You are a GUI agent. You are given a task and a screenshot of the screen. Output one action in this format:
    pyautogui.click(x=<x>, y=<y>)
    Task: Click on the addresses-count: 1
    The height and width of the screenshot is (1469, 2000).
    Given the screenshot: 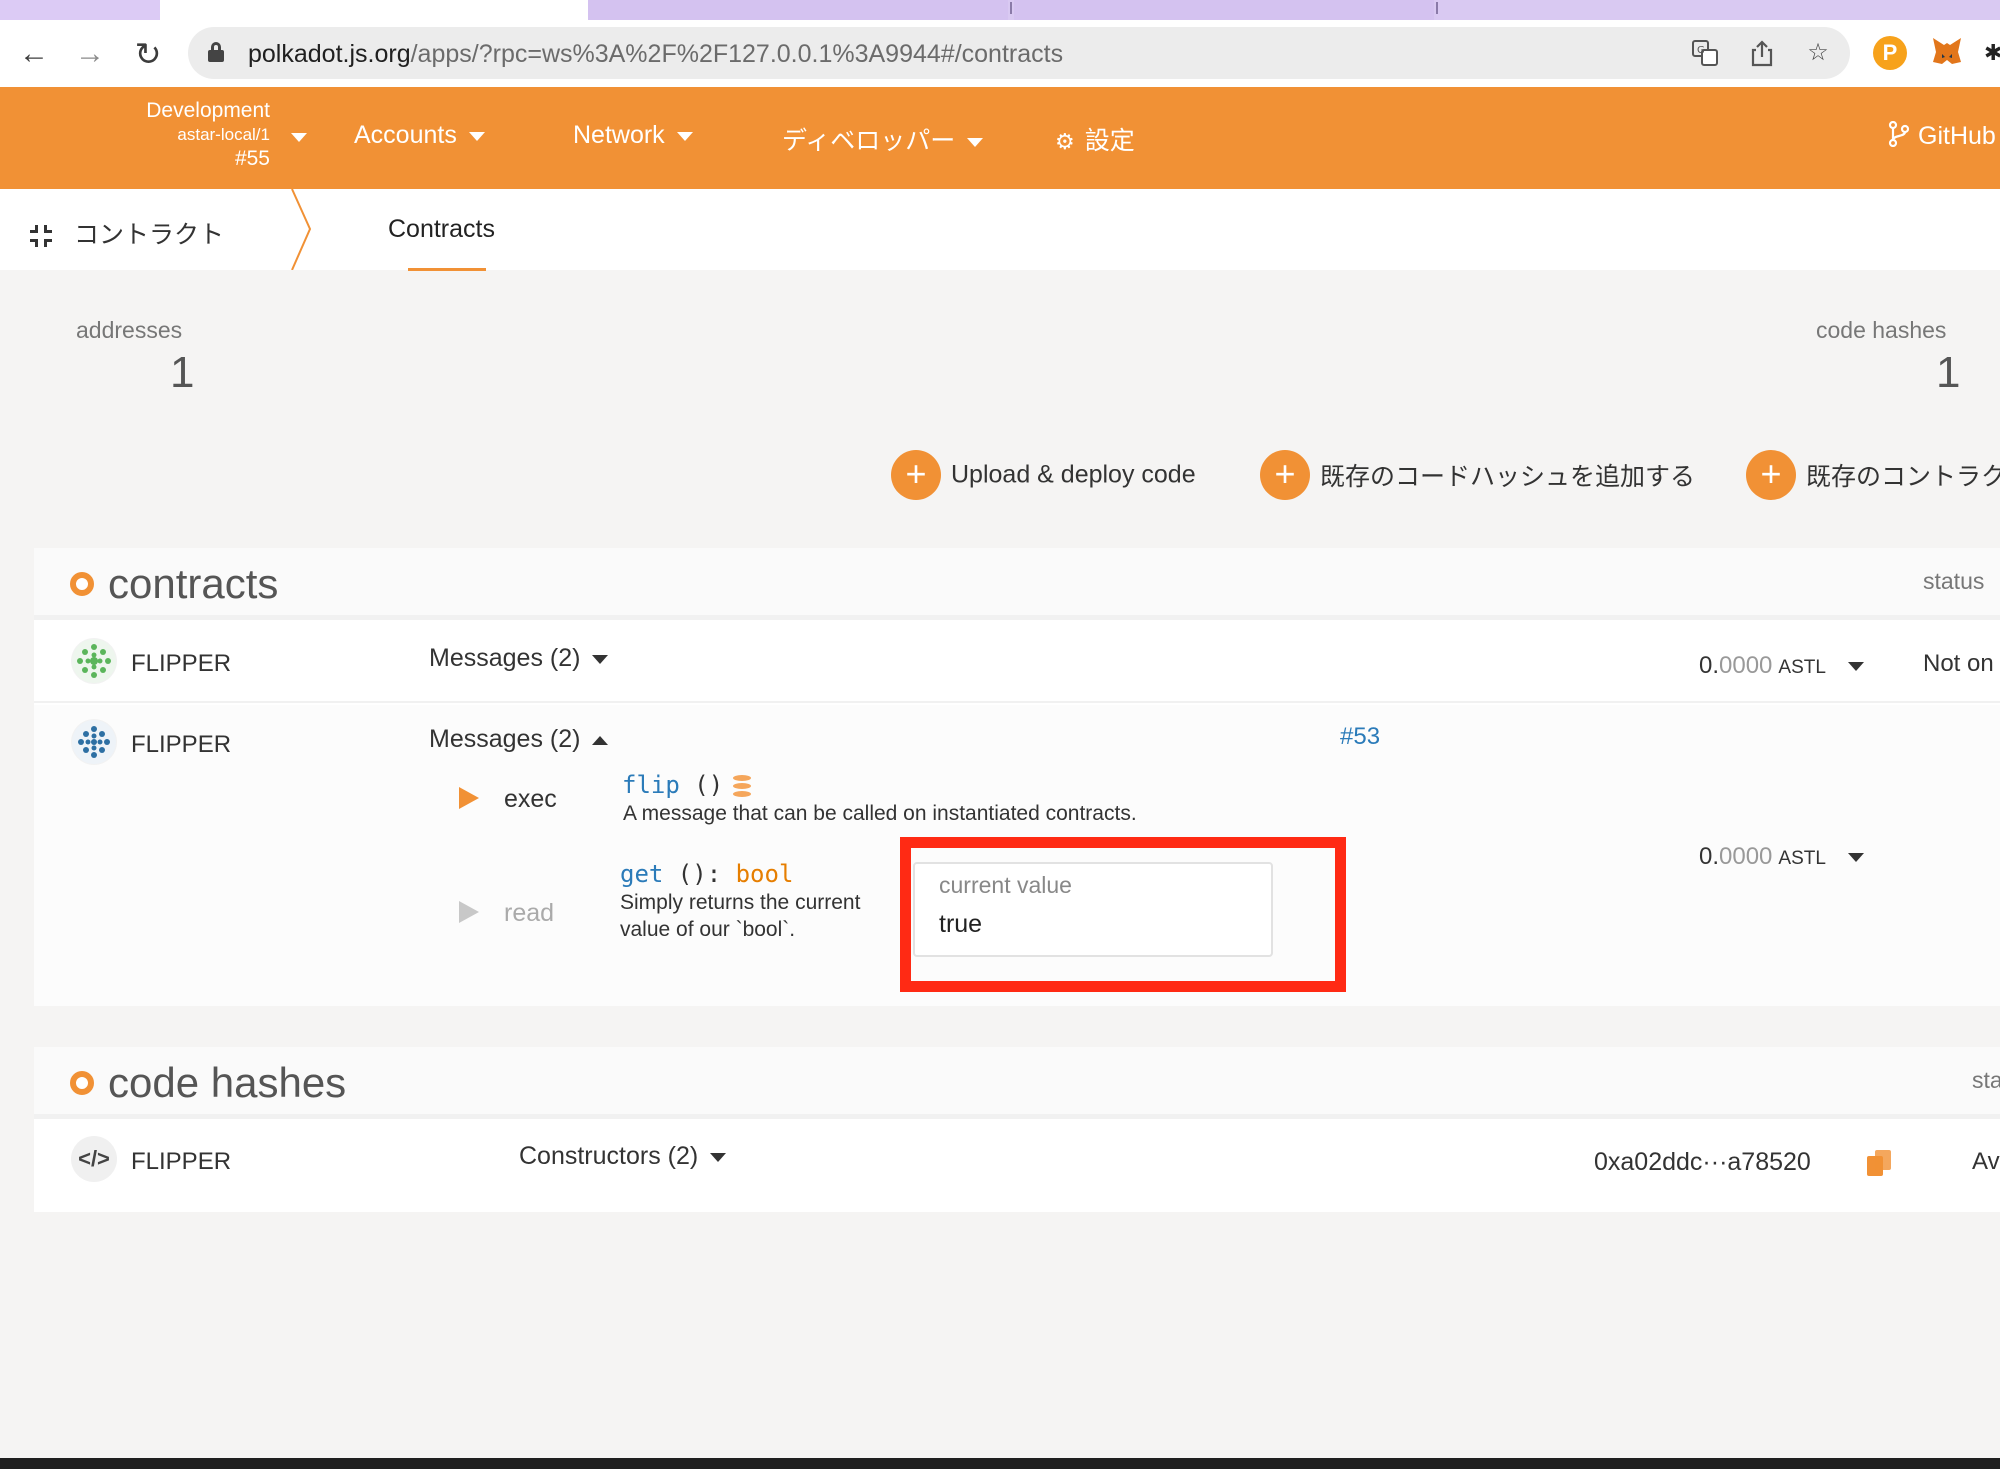 What is the action you would take?
    pyautogui.click(x=182, y=372)
    